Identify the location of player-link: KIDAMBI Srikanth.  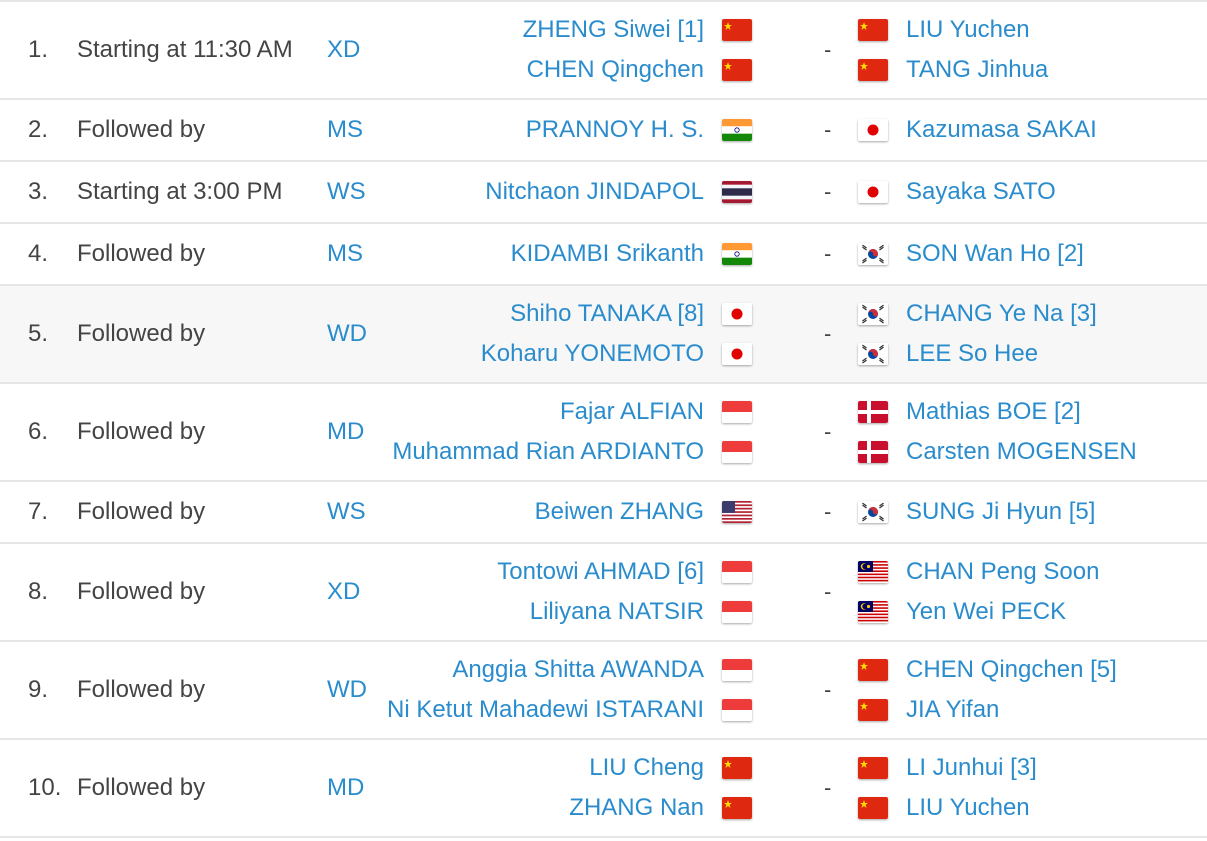
(631, 254).